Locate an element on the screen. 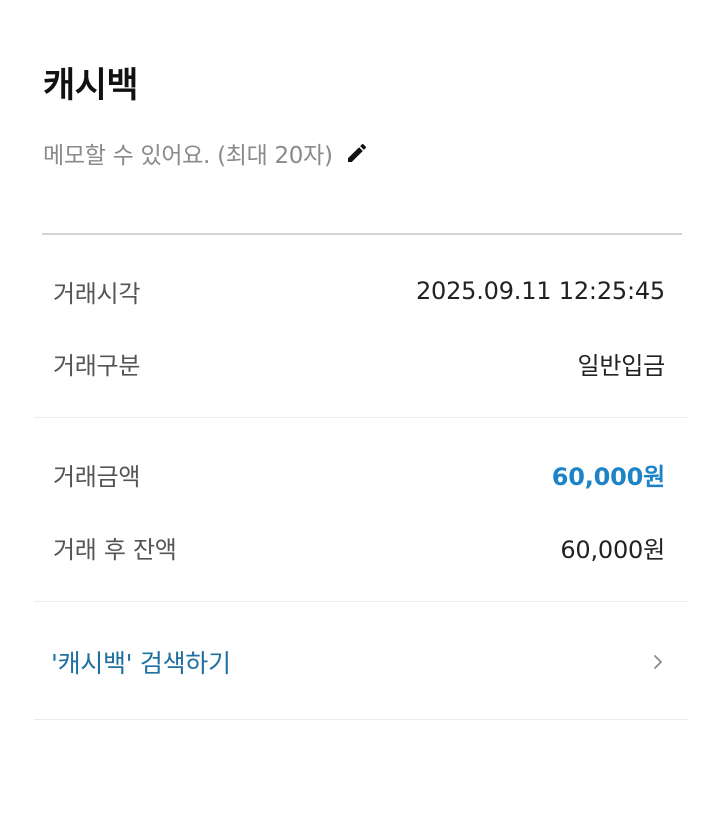 The image size is (720, 821). transaction-amount-value: 60,000원 is located at coordinates (608, 476).